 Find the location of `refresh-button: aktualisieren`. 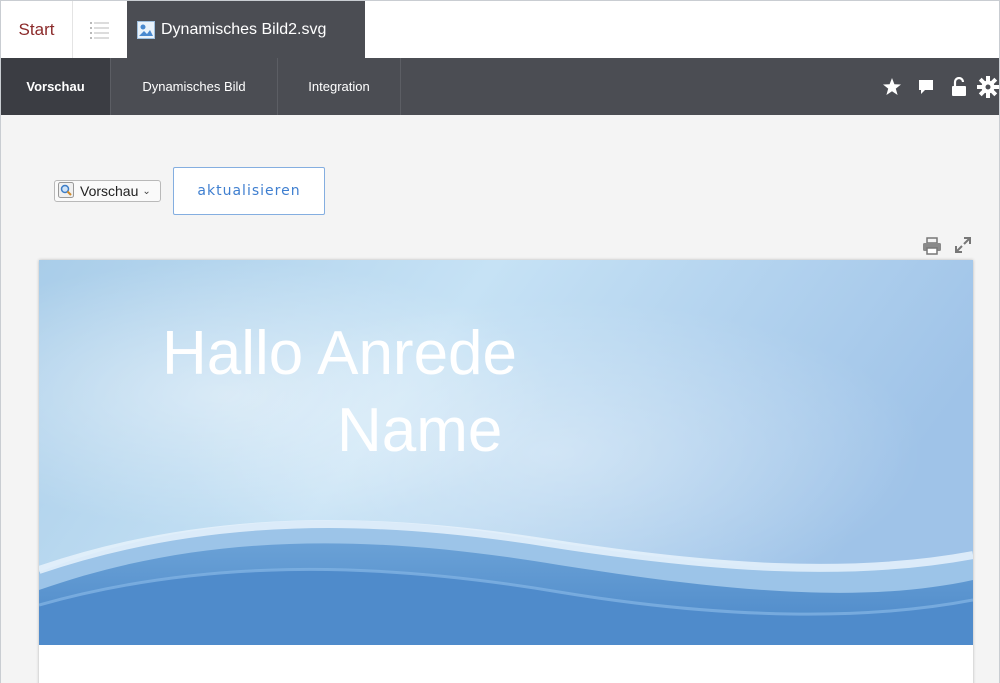

refresh-button: aktualisieren is located at coordinates (249, 191).